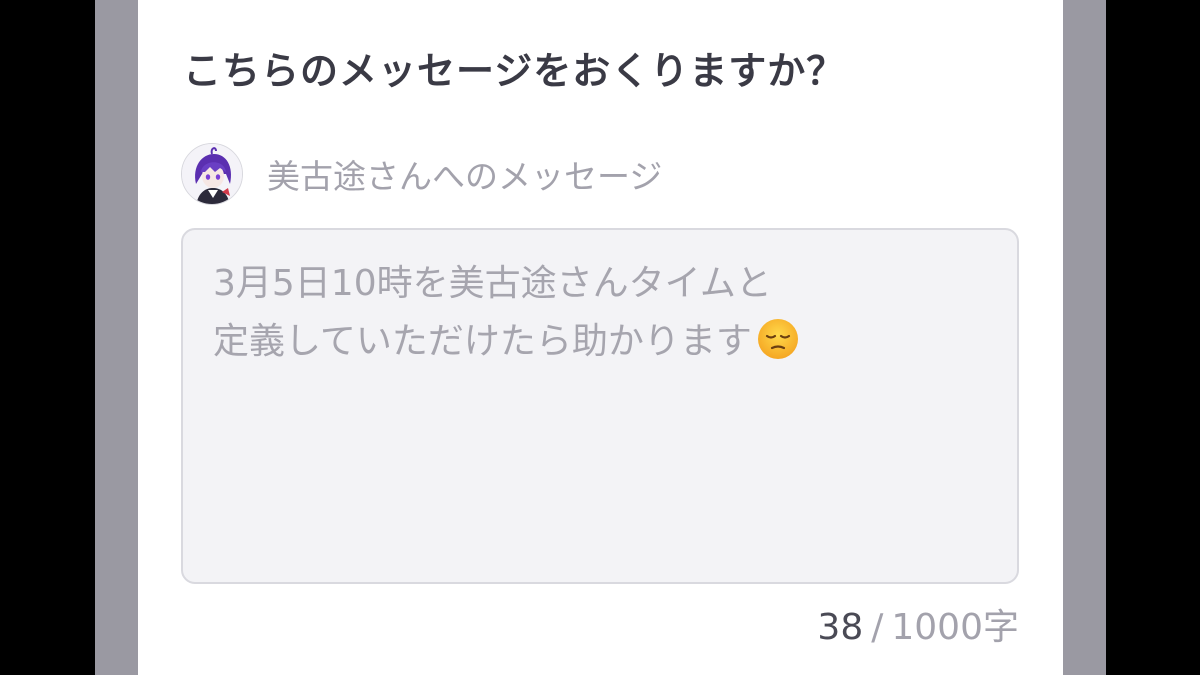 This screenshot has height=675, width=1200. I want to click on character-counter: 38/1000字, so click(918, 624).